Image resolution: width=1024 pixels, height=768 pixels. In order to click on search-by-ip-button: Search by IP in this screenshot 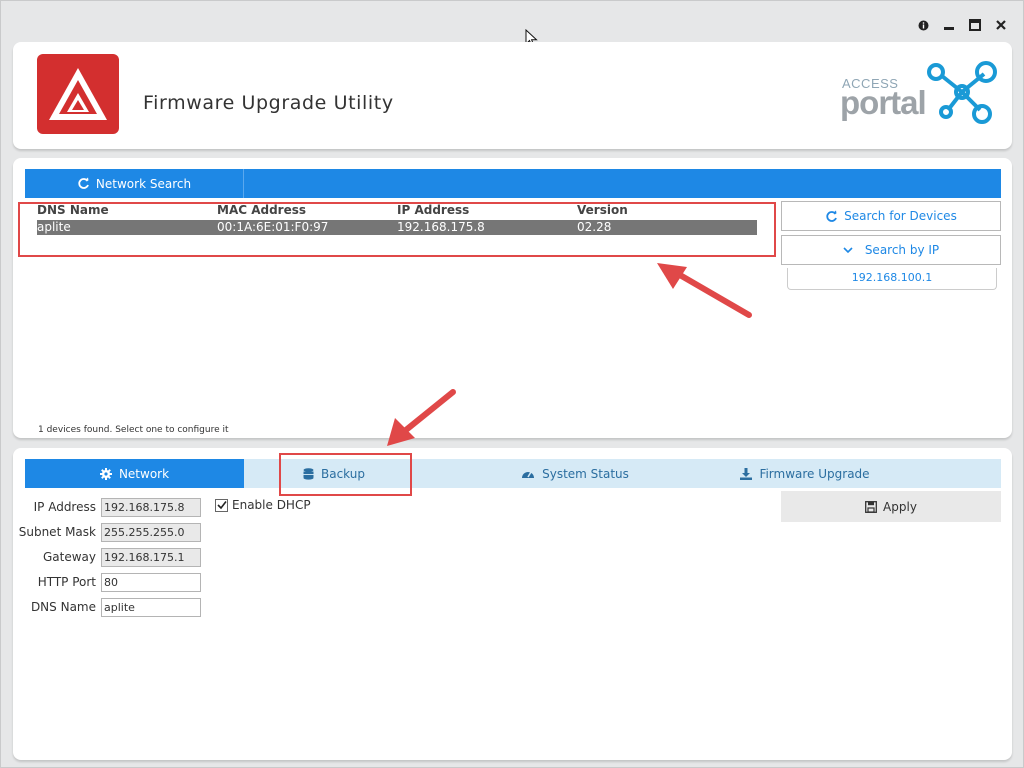, I will do `click(891, 250)`.